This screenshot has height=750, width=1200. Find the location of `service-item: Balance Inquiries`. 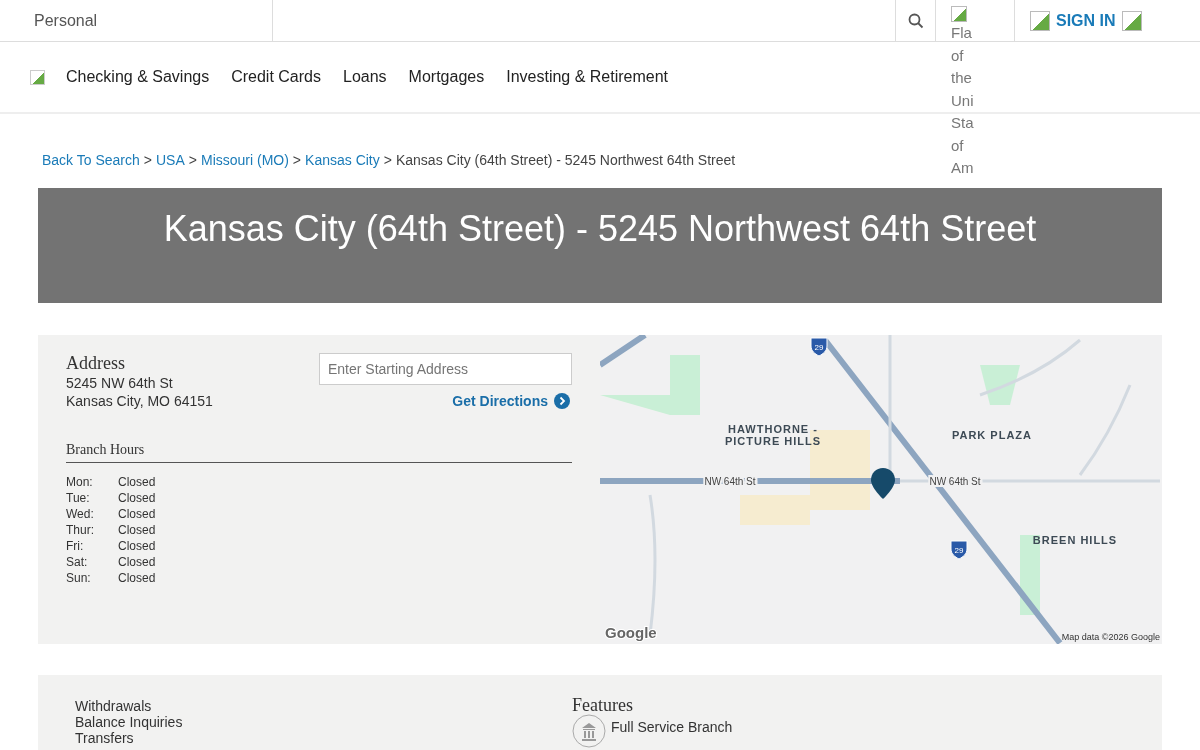

service-item: Balance Inquiries is located at coordinates (129, 722).